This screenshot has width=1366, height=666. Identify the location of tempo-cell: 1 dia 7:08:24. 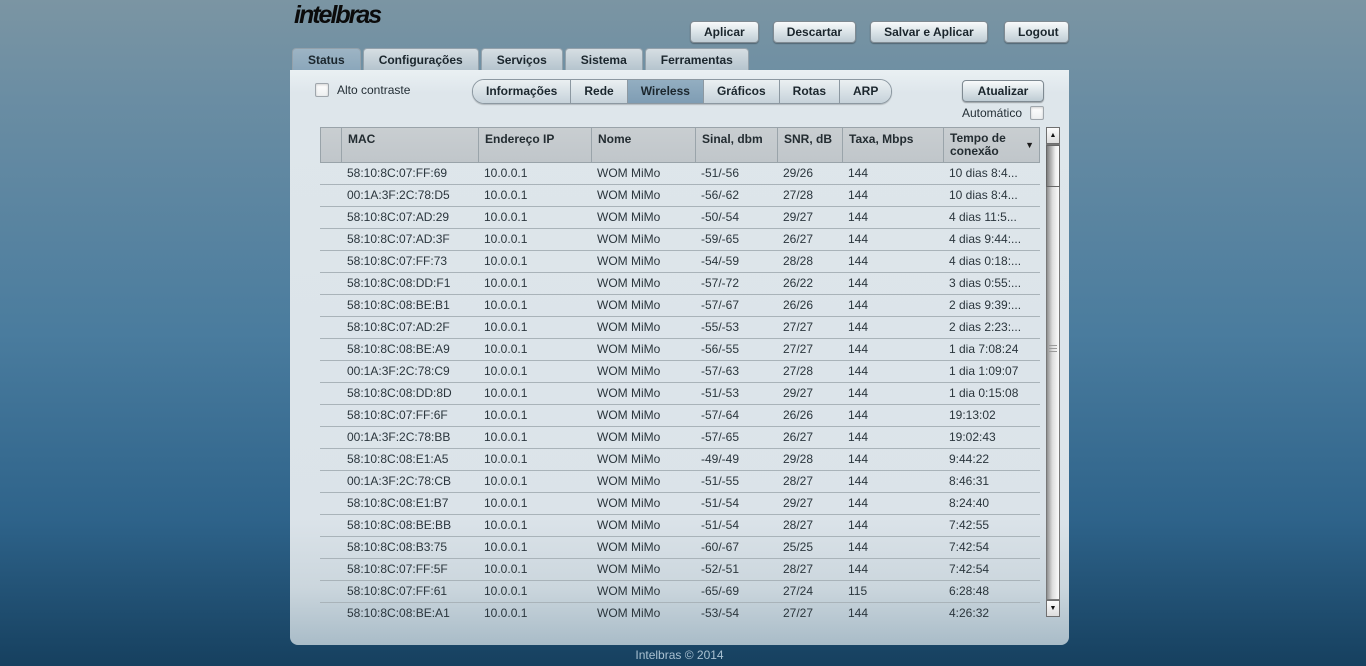
(984, 349).